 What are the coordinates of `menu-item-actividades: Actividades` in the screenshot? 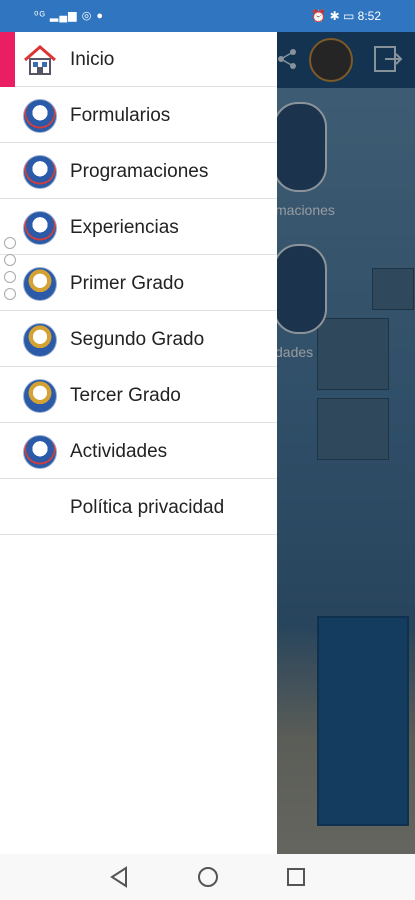 It's located at (138, 451).